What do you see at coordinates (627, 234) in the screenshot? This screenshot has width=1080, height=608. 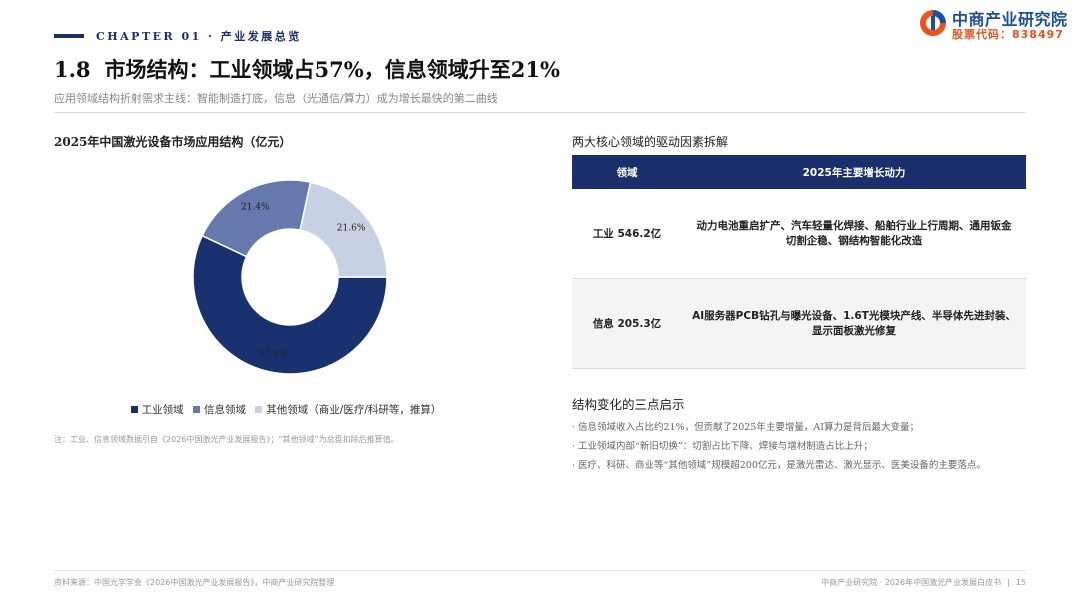 I see `table-cell-domain: 工业 546.2亿` at bounding box center [627, 234].